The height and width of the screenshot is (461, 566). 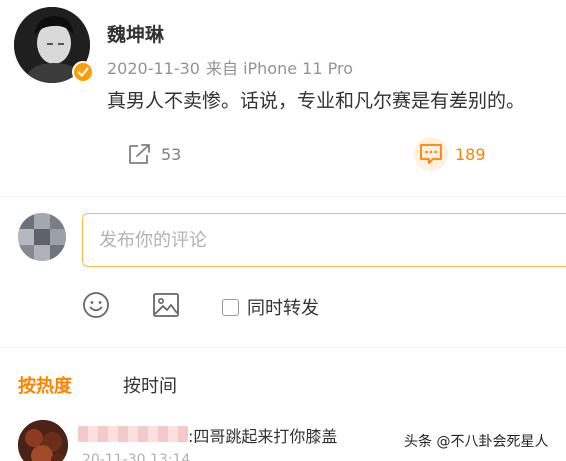 I want to click on emoji-icon, so click(x=96, y=307).